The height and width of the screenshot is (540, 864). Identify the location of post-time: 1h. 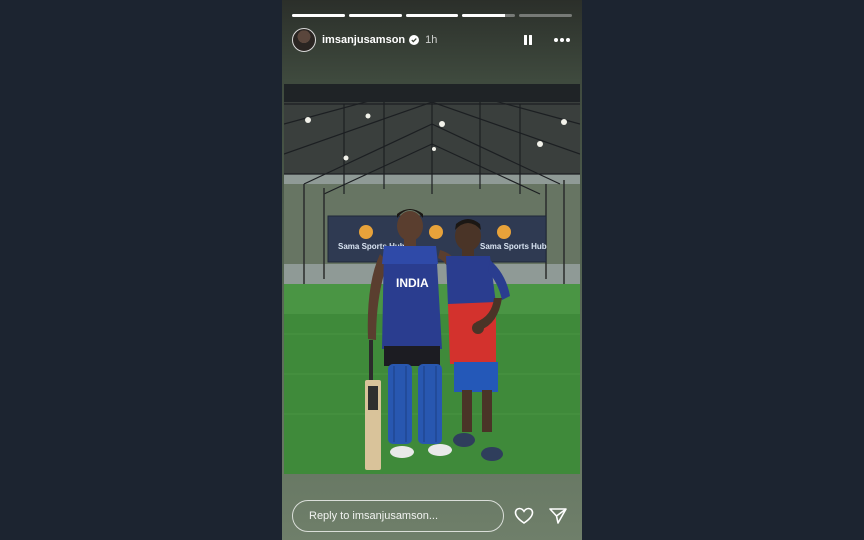
(431, 40).